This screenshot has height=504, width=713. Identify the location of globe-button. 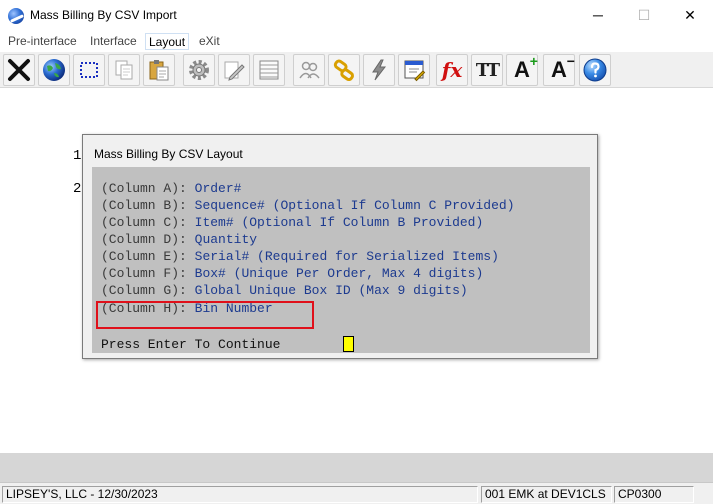
(54, 70).